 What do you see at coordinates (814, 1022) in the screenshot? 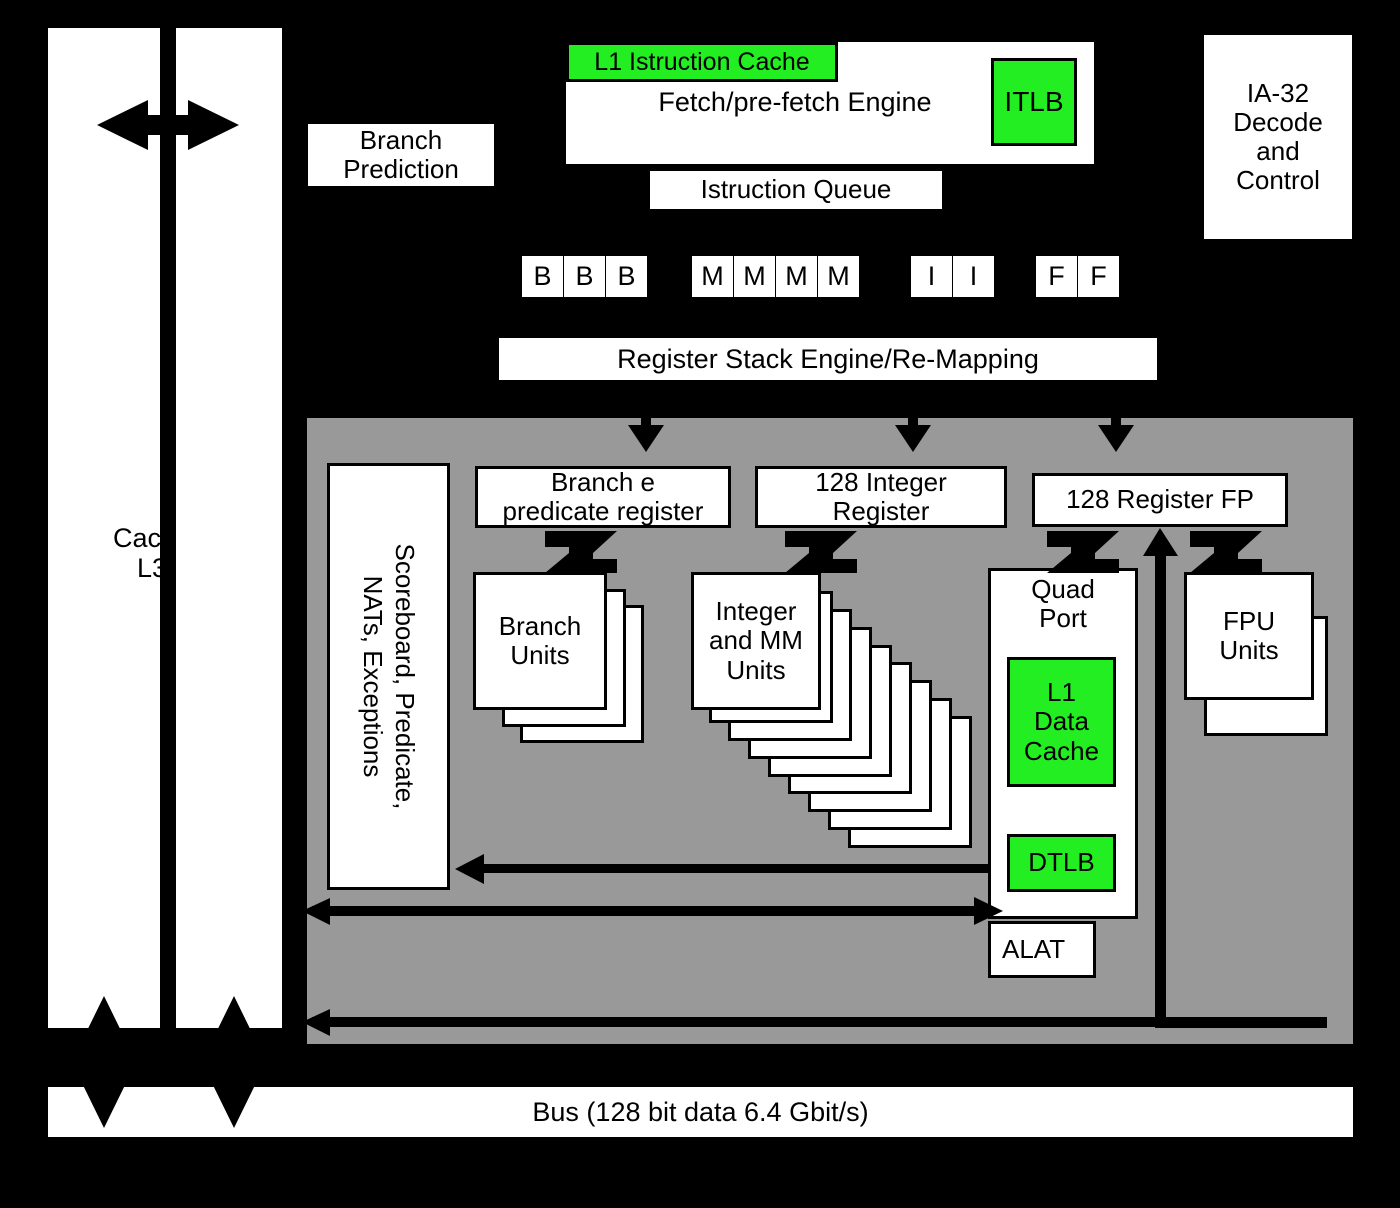
I see `bus-feedback-arrow-icon` at bounding box center [814, 1022].